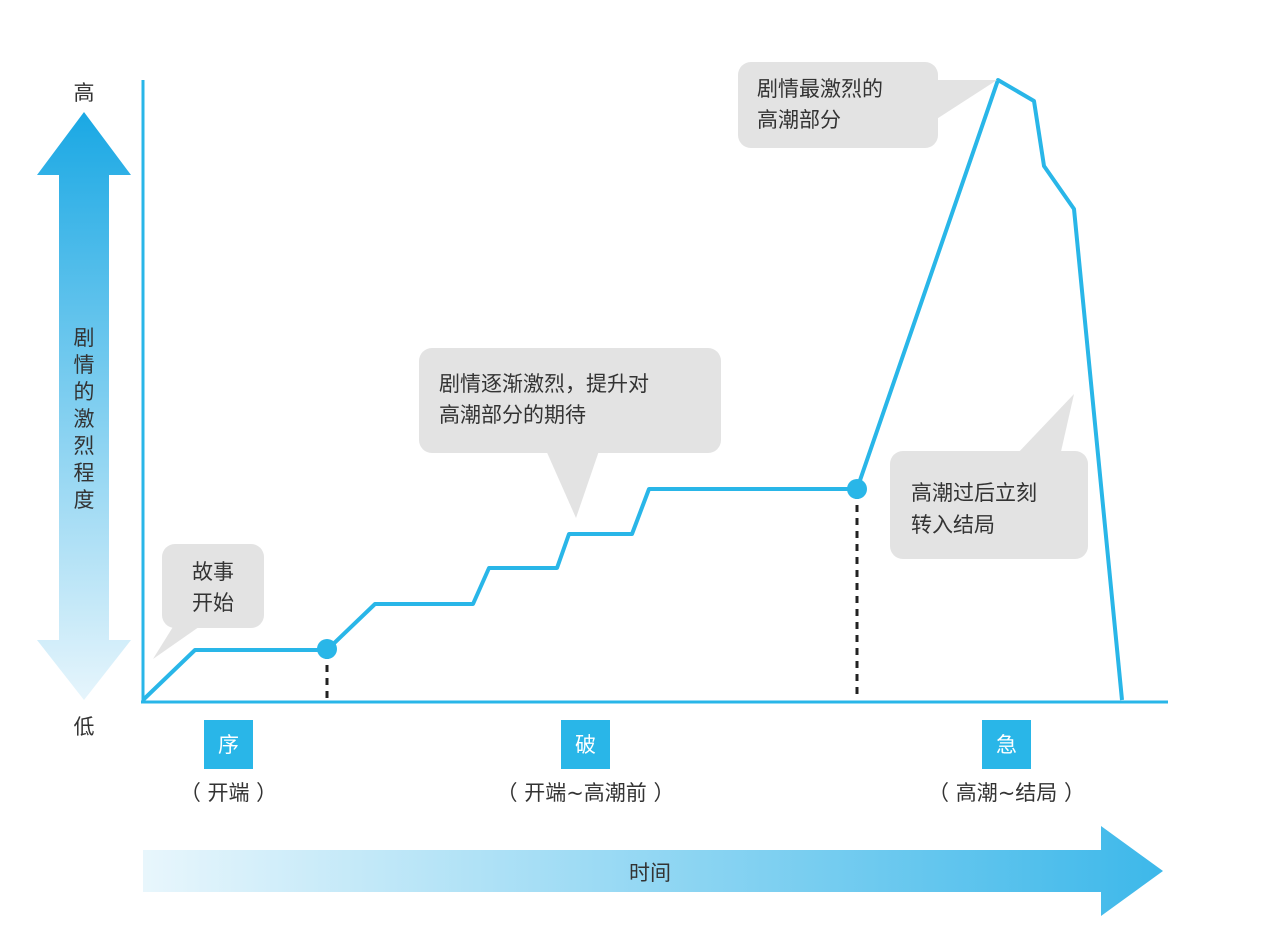  What do you see at coordinates (650, 873) in the screenshot?
I see `x-axis-title: 时间` at bounding box center [650, 873].